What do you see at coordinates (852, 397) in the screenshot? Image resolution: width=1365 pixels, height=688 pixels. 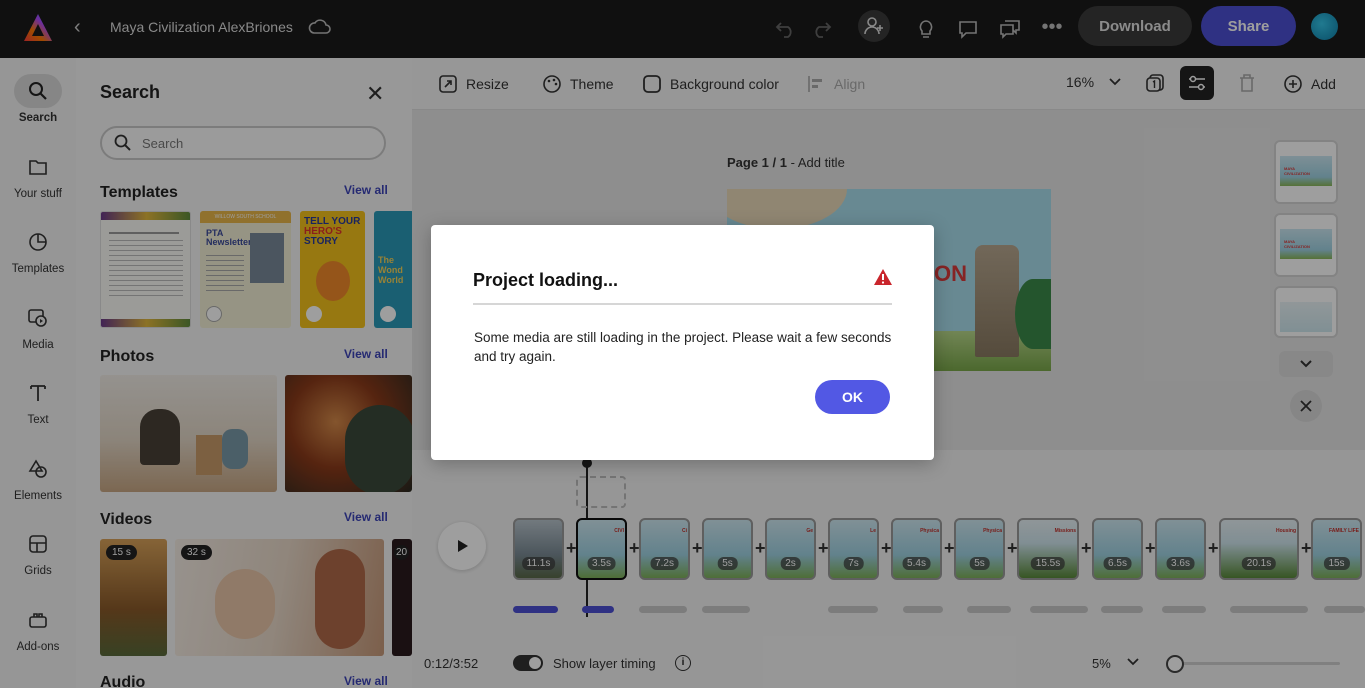 I see `ok-button: OK` at bounding box center [852, 397].